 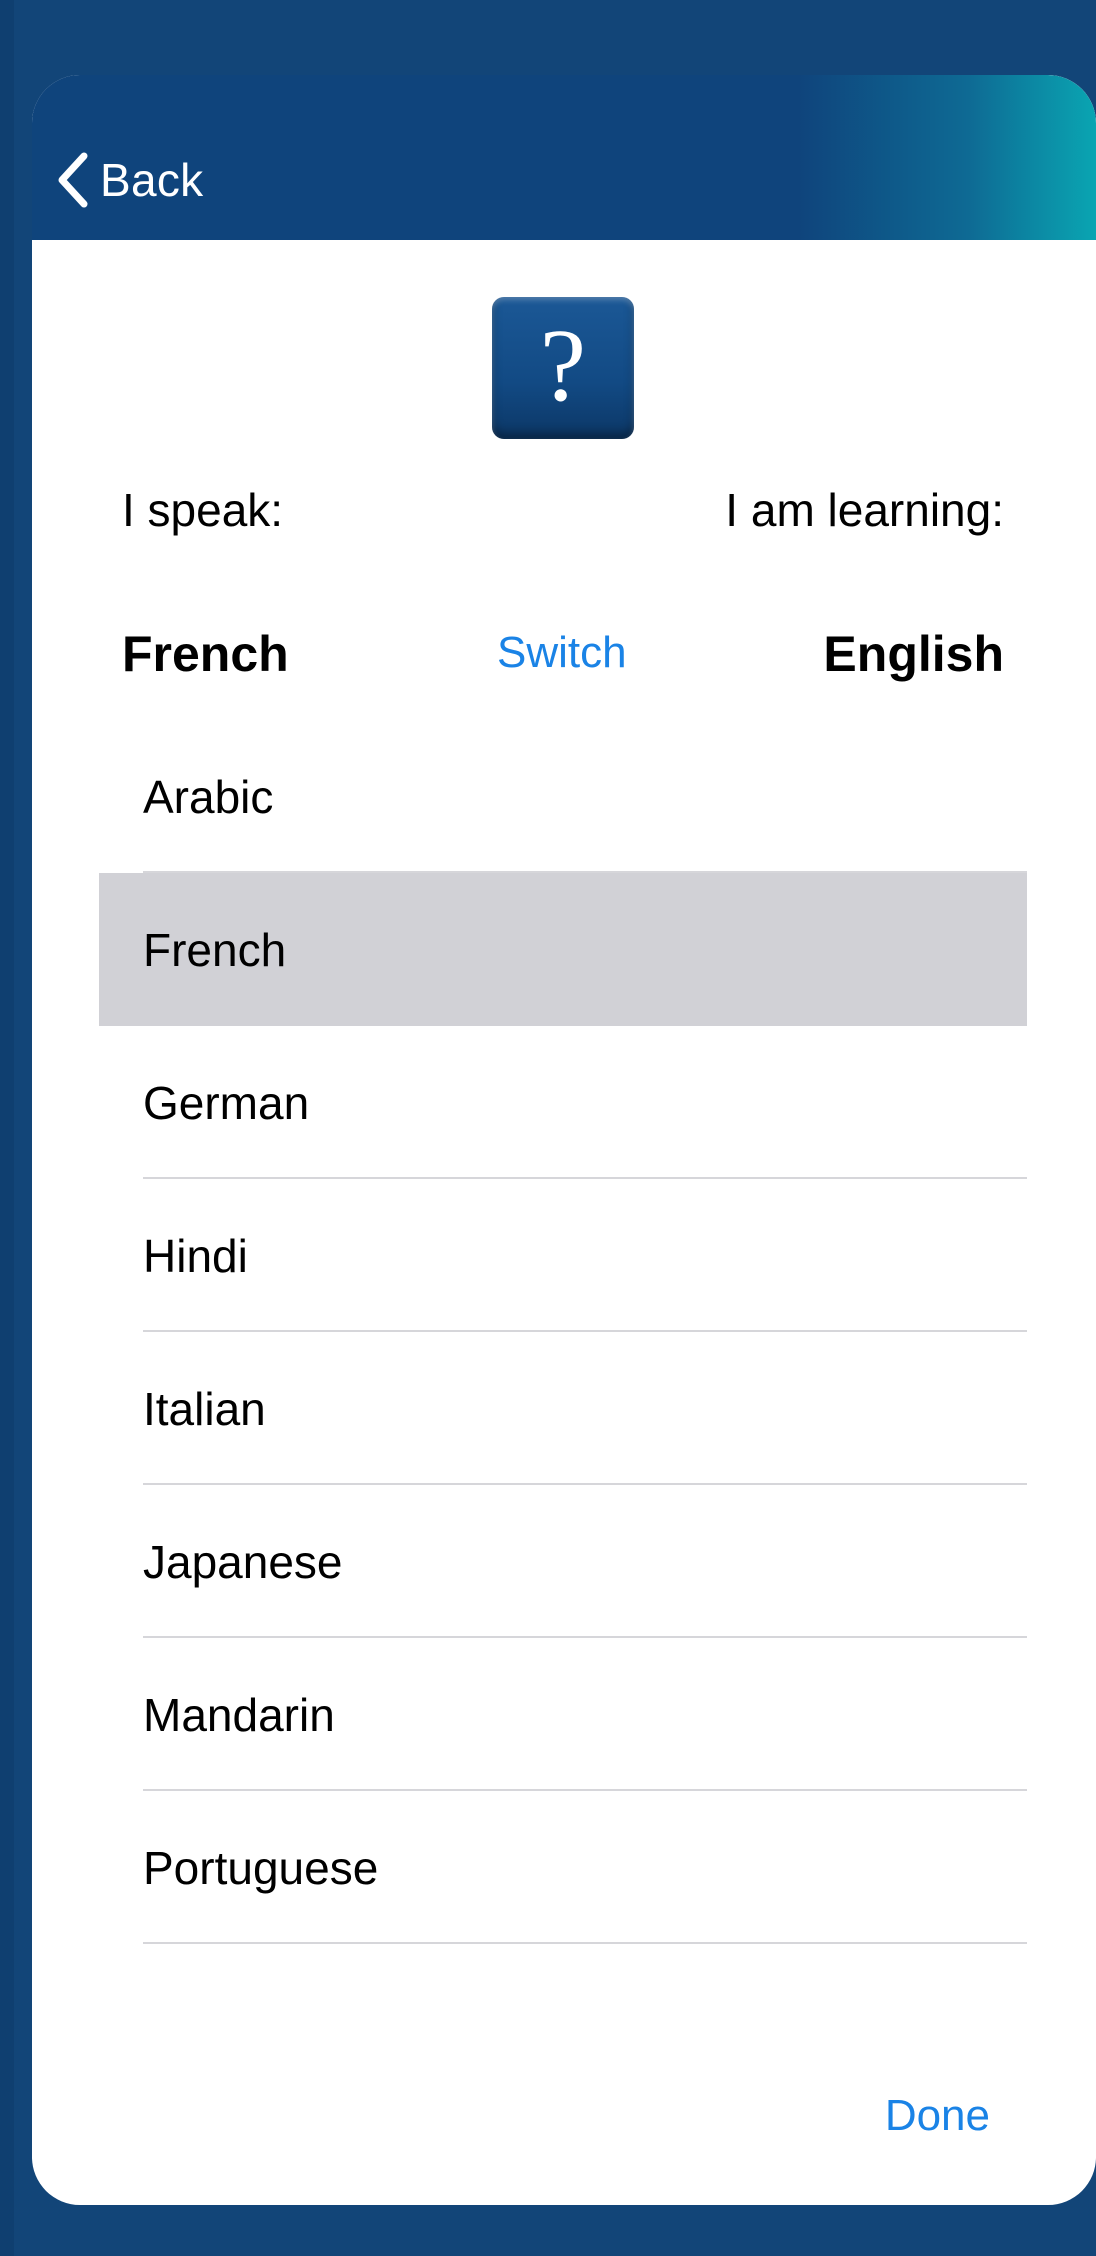 What do you see at coordinates (215, 949) in the screenshot?
I see `language-row-label: French` at bounding box center [215, 949].